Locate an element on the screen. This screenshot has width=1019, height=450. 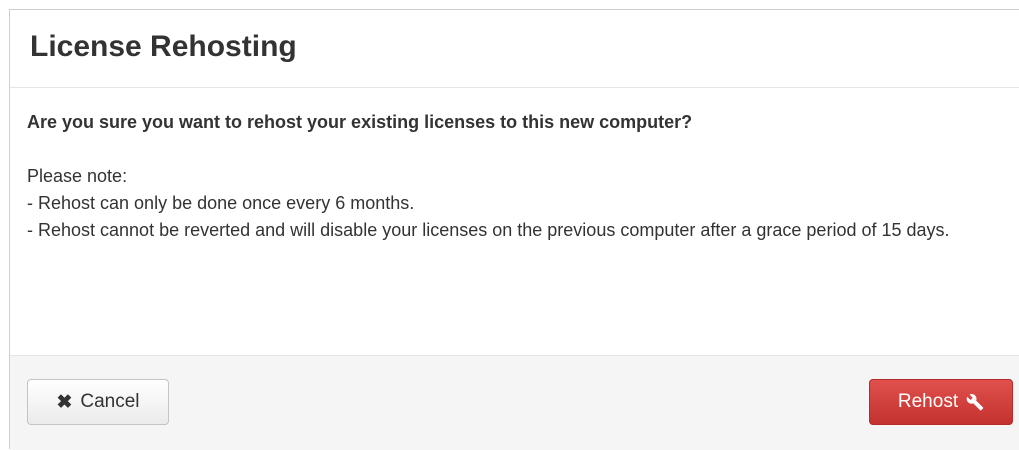
rehost-button-label: Rehost is located at coordinates (928, 401).